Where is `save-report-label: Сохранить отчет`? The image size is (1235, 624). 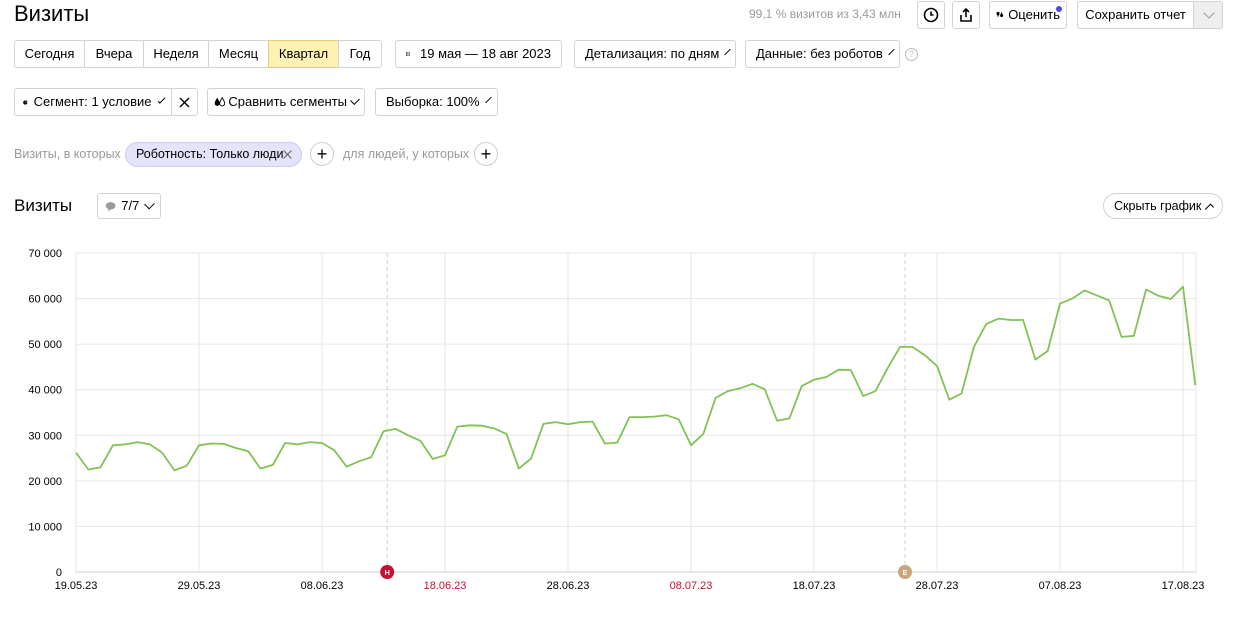 save-report-label: Сохранить отчет is located at coordinates (1135, 14).